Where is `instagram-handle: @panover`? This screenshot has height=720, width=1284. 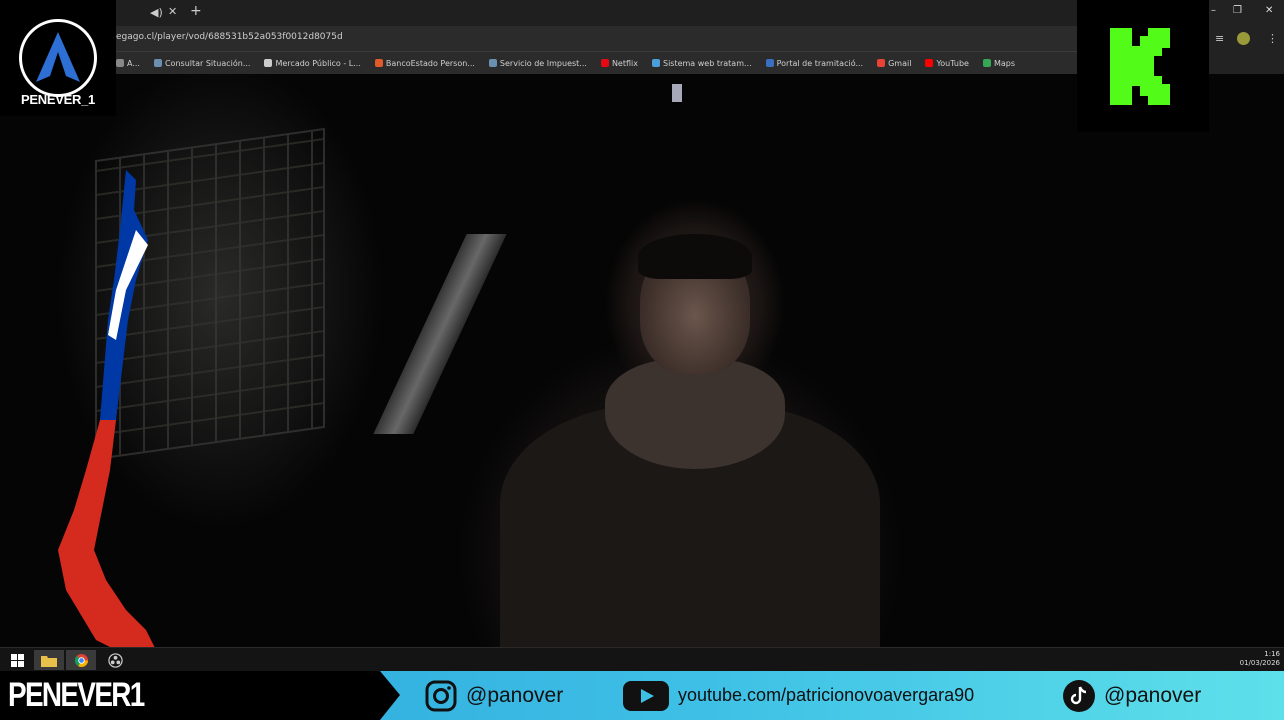 instagram-handle: @panover is located at coordinates (493, 695).